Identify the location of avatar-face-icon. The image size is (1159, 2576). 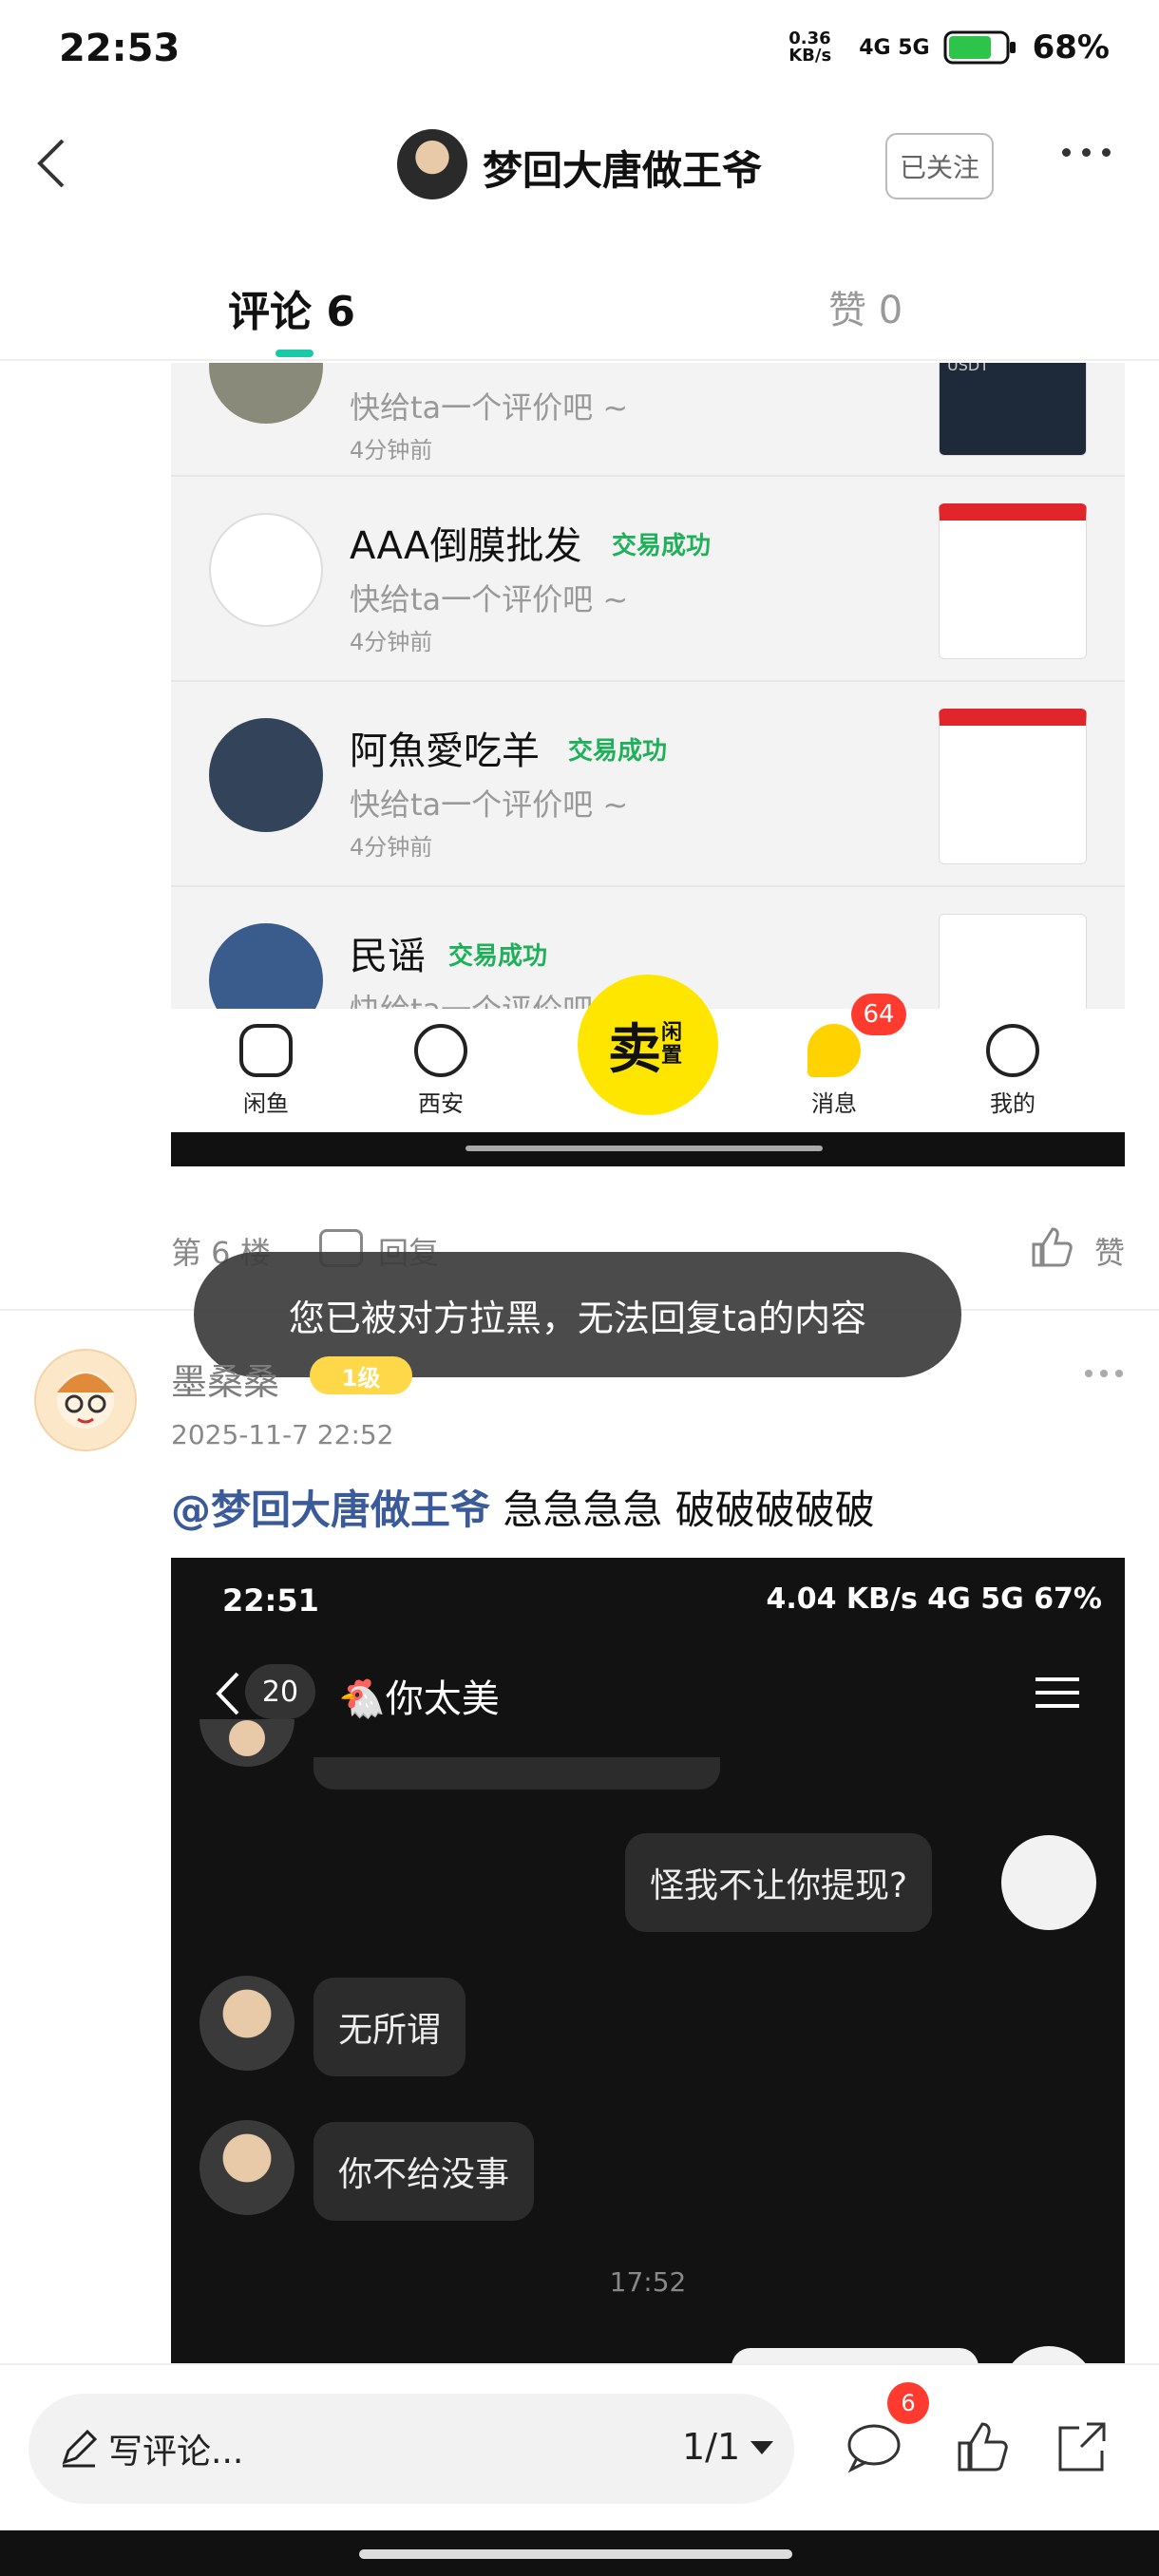
(85, 1400).